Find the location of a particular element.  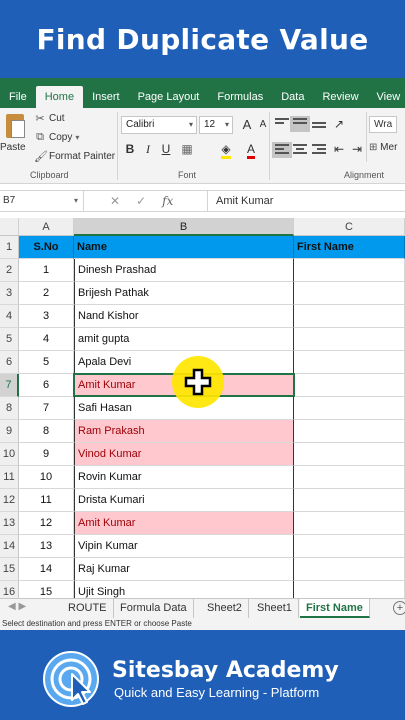

row-header: 11 is located at coordinates (9, 477).